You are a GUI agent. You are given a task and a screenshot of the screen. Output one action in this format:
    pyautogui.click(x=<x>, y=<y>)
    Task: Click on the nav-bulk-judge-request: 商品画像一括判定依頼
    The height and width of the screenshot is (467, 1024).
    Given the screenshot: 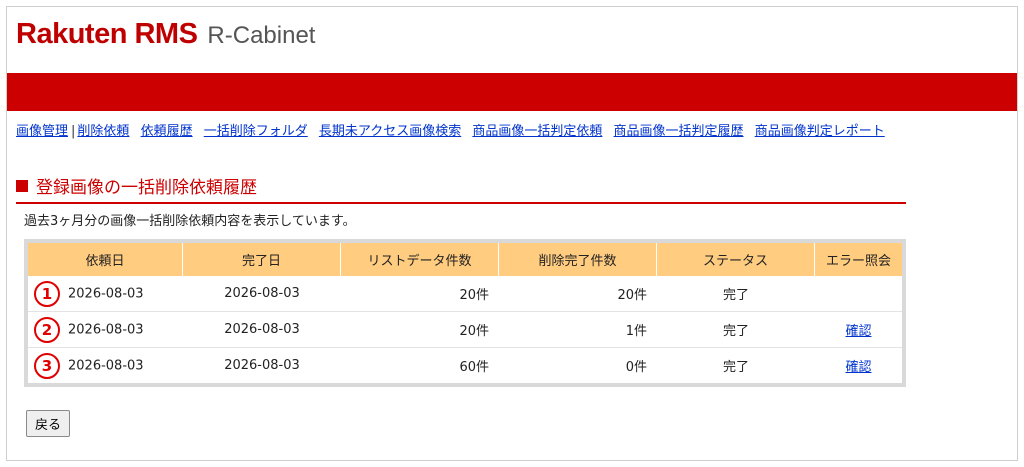 What is the action you would take?
    pyautogui.click(x=537, y=131)
    